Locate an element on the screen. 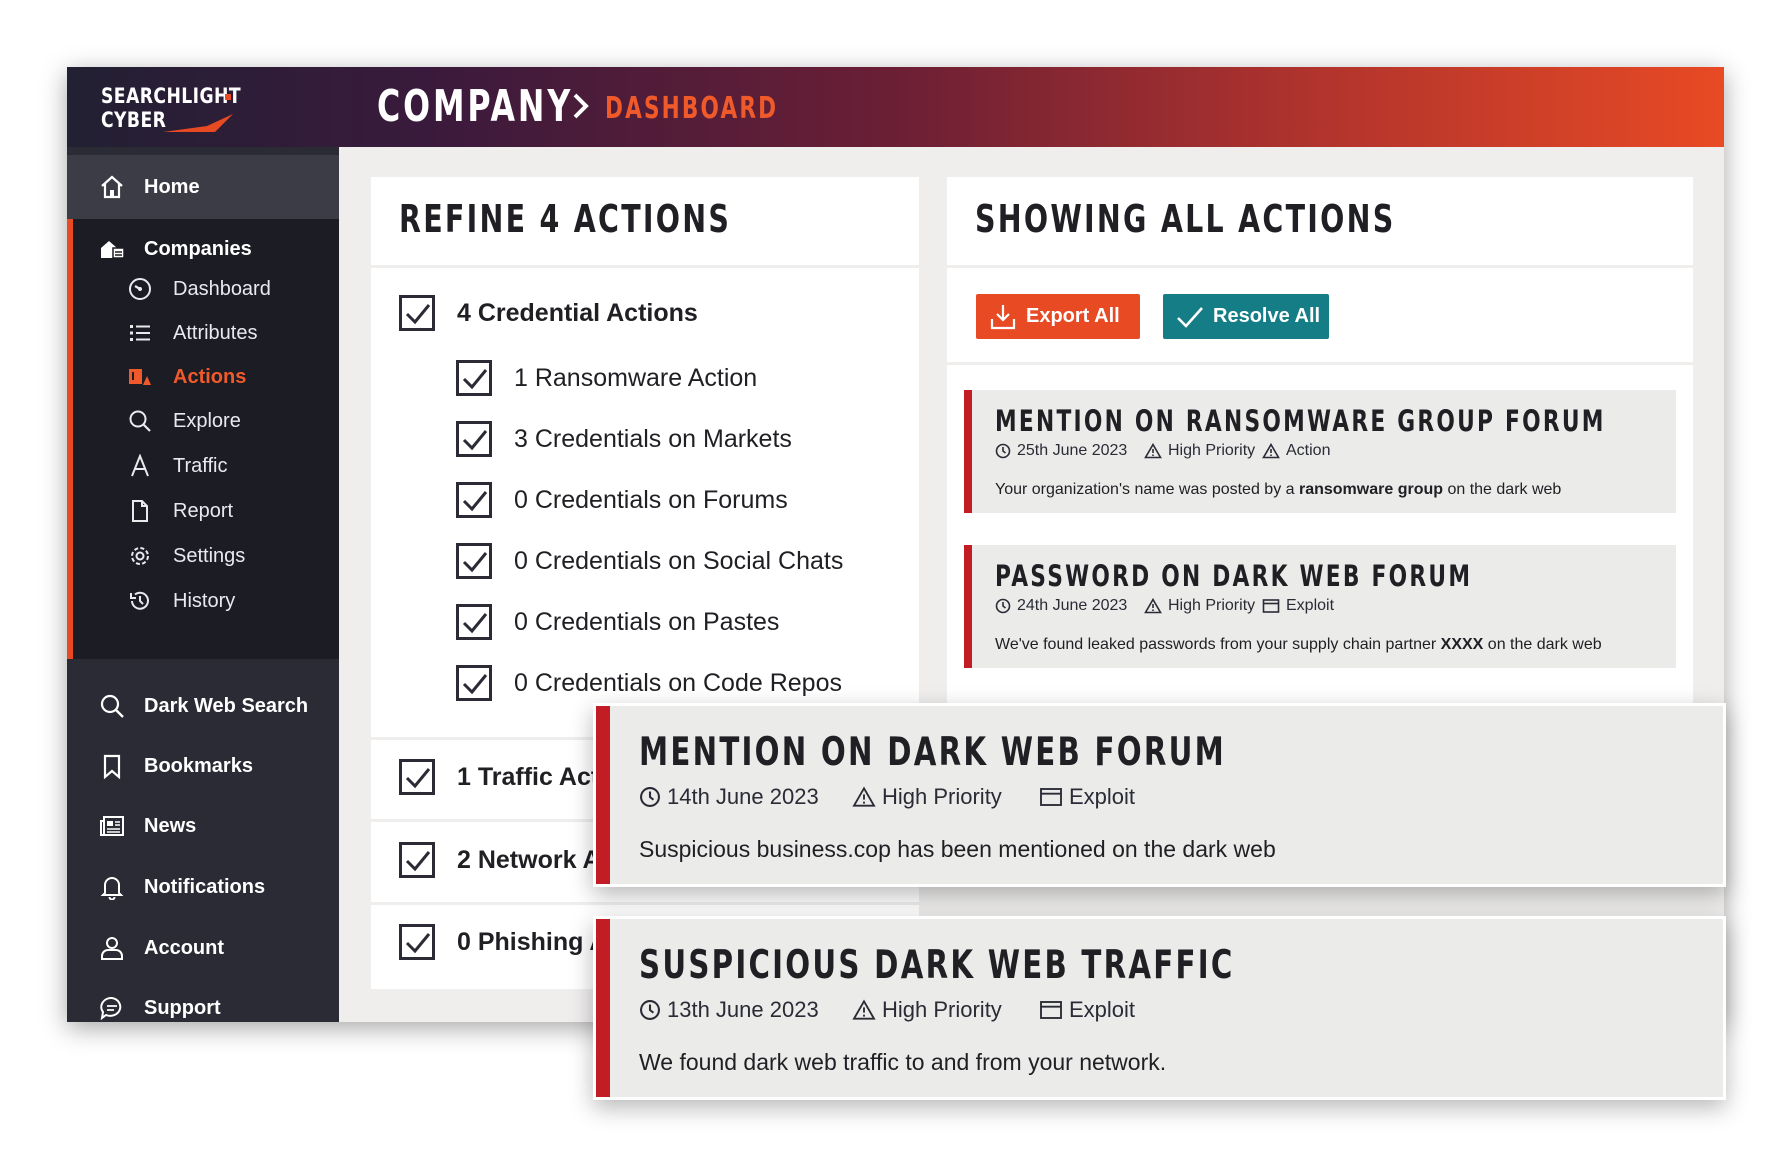 The width and height of the screenshot is (1788, 1155). action-title: MENTION ON RANSOMWARE GROUP FORUM is located at coordinates (1300, 421).